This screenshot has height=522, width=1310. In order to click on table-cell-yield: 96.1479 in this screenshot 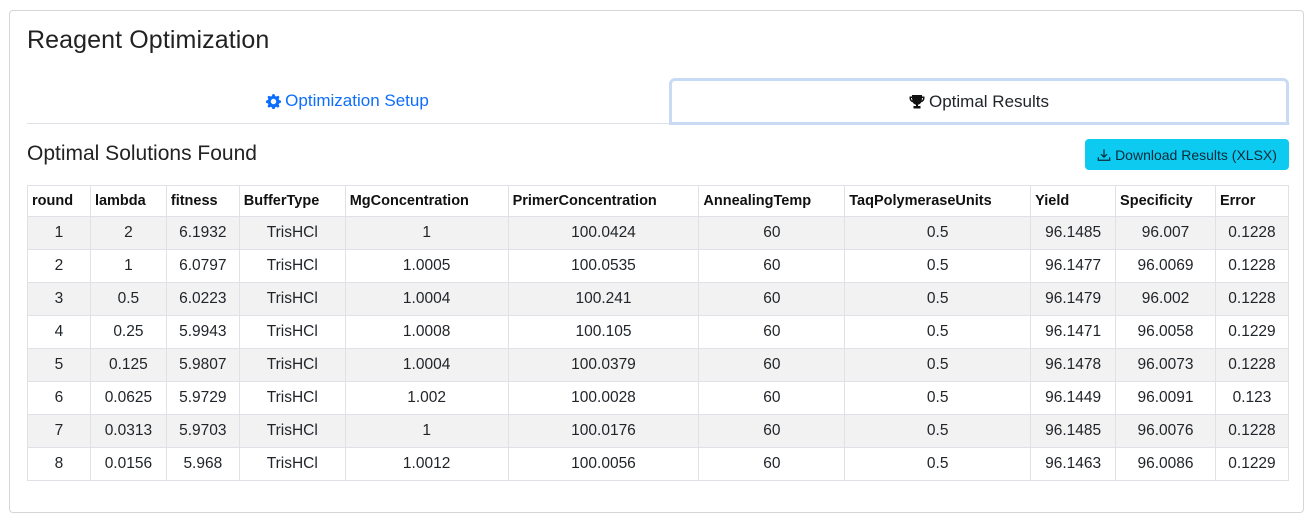, I will do `click(1073, 299)`.